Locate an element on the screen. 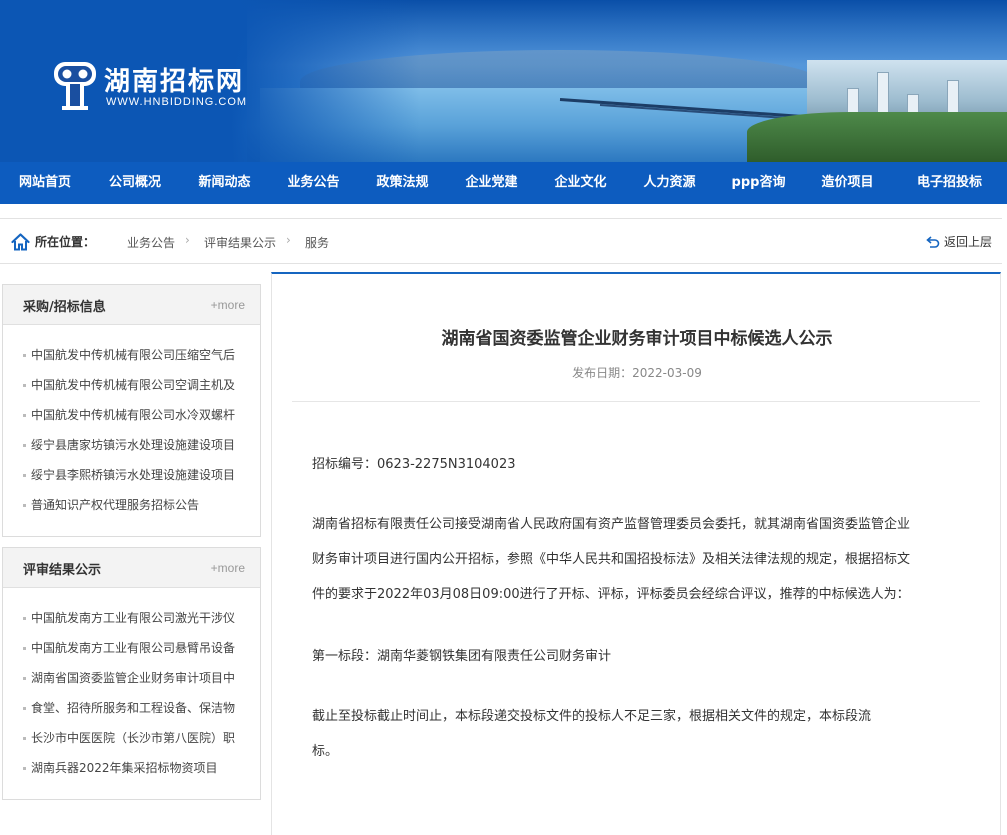  nav-item-business: 业务公告 is located at coordinates (313, 183).